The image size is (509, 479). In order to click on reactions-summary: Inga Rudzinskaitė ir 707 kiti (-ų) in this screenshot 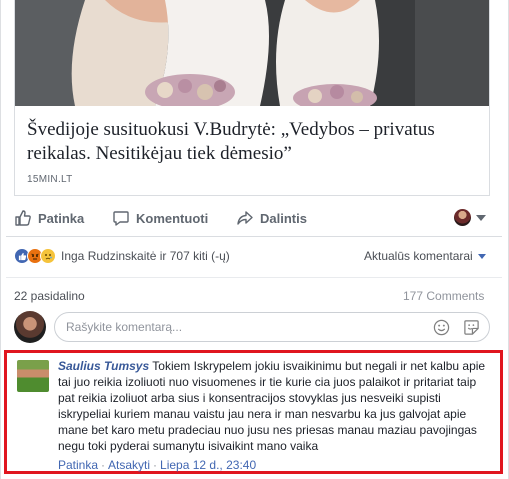, I will do `click(122, 256)`.